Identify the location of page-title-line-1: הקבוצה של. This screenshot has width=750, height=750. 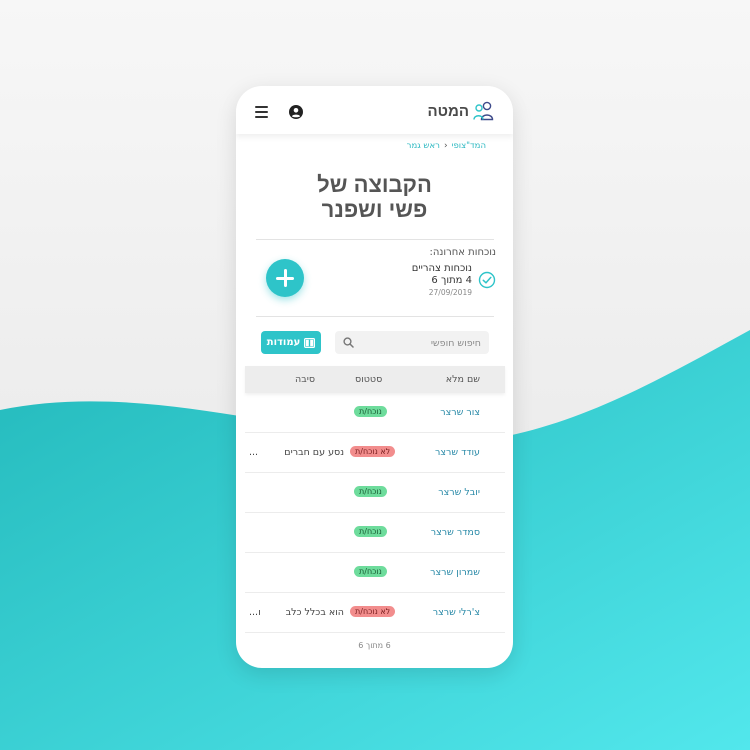
(374, 184).